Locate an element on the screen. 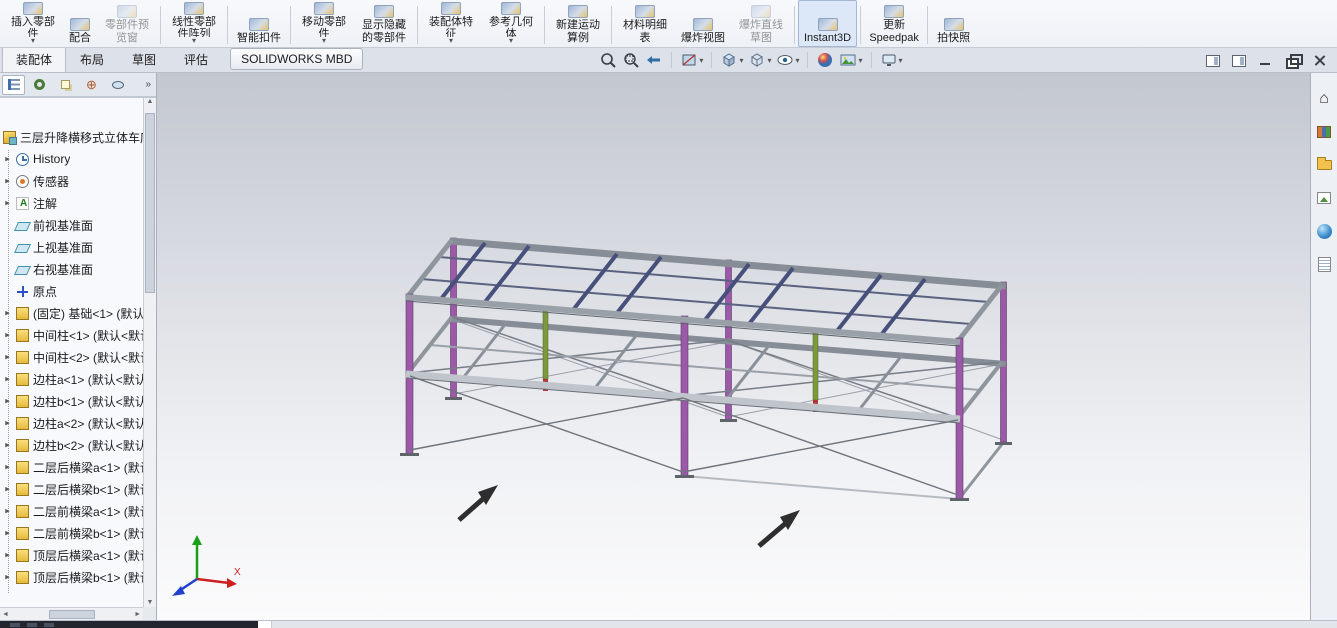 This screenshot has height=628, width=1337. orientation-triad: X is located at coordinates (206, 565).